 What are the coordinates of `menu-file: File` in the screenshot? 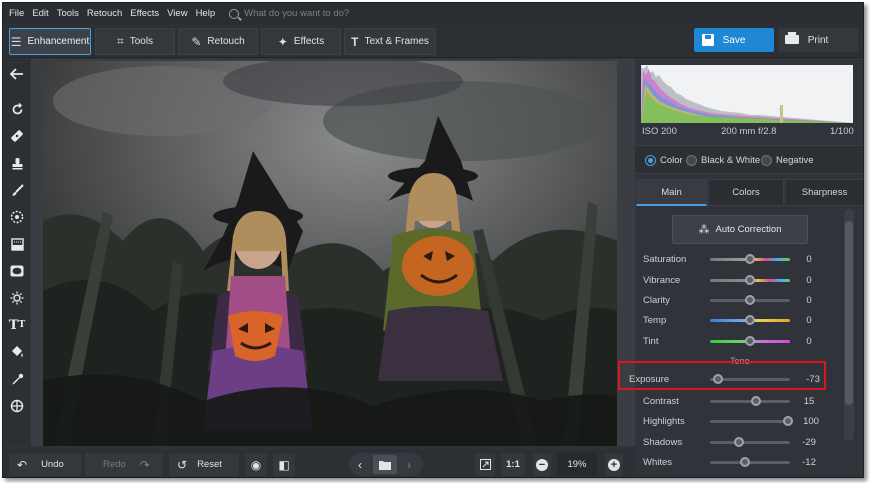 It's located at (16, 13).